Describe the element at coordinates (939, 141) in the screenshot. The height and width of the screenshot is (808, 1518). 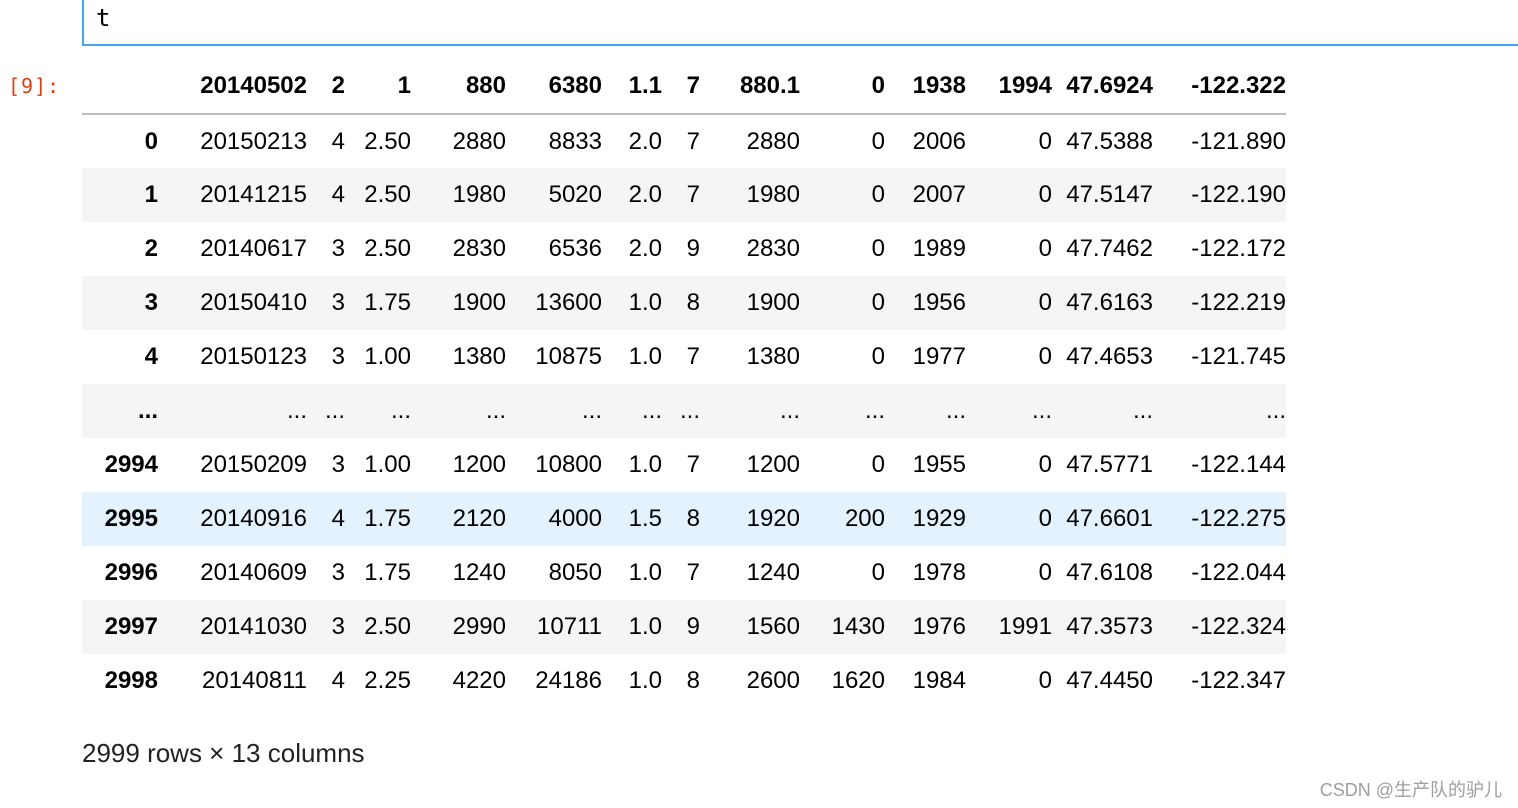
I see `table-cell: 2006` at that location.